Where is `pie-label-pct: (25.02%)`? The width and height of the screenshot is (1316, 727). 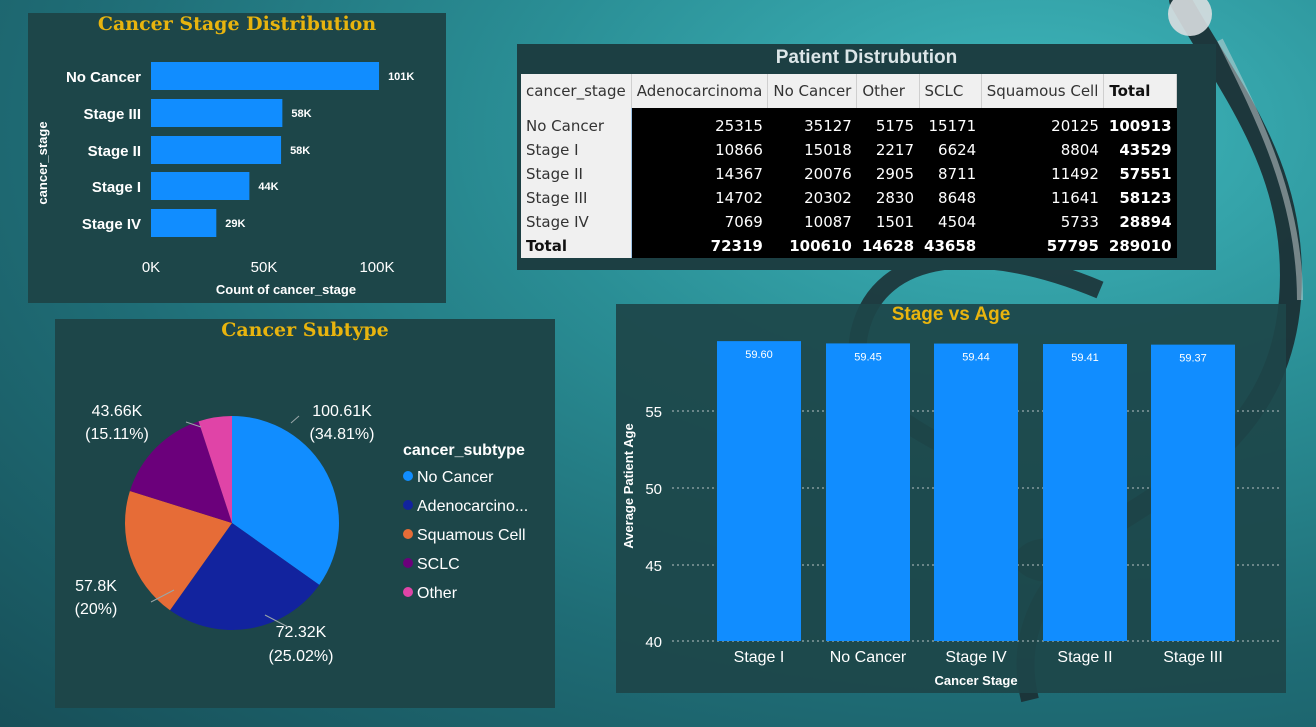 pie-label-pct: (25.02%) is located at coordinates (301, 656).